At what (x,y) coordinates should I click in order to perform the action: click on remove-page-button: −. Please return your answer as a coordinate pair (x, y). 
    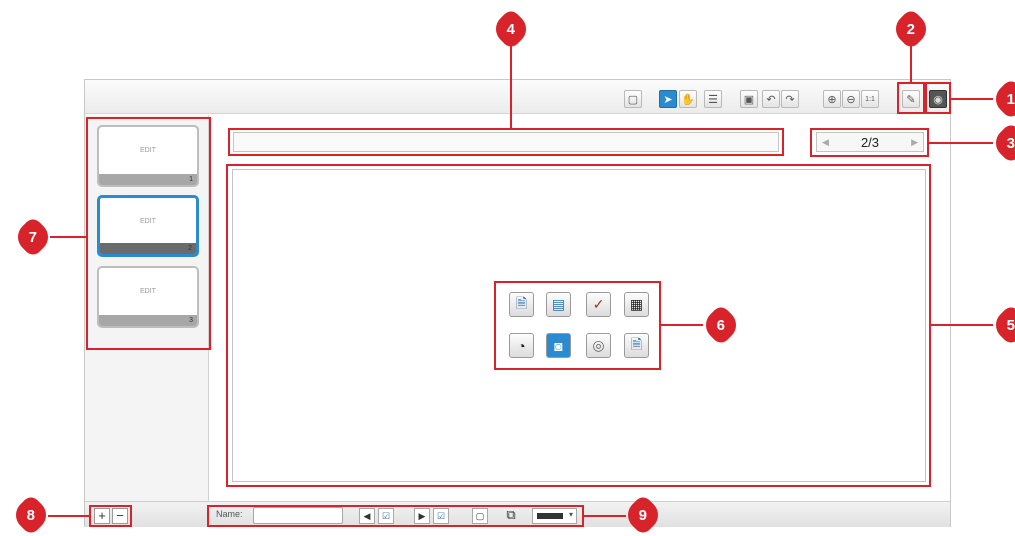
    Looking at the image, I should click on (120, 516).